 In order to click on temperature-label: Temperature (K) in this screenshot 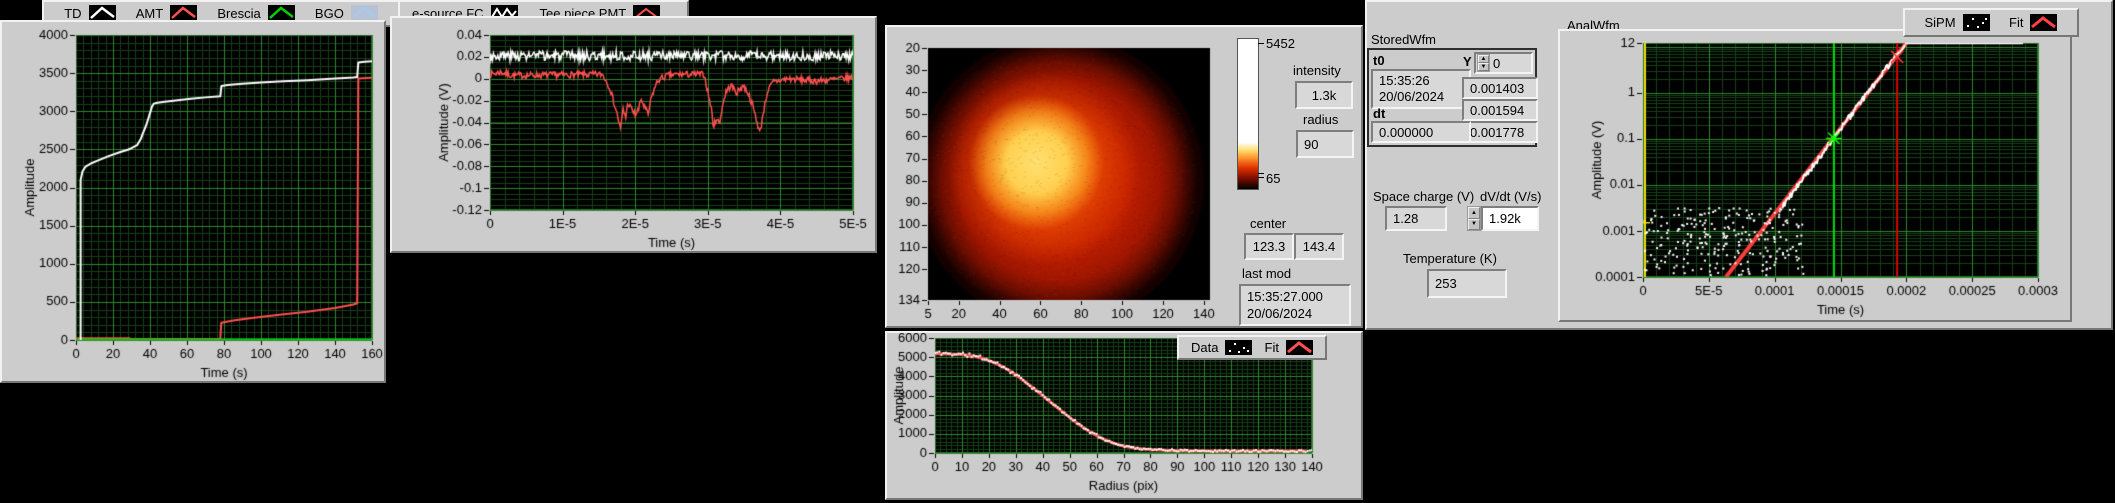, I will do `click(1450, 258)`.